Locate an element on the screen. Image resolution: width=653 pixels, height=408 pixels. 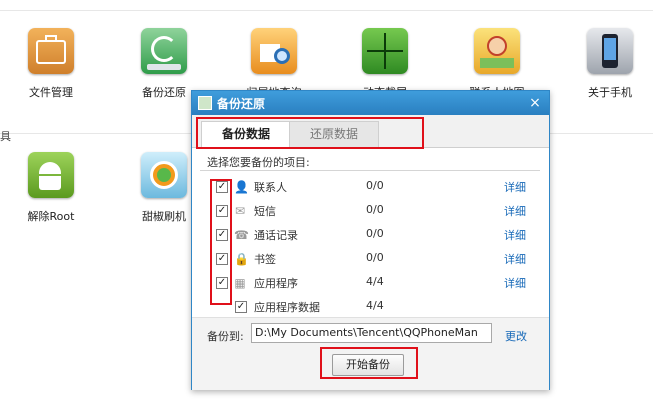
list-item: ✓ 👤 联系人 0/0 详细 is located at coordinates (370, 188).